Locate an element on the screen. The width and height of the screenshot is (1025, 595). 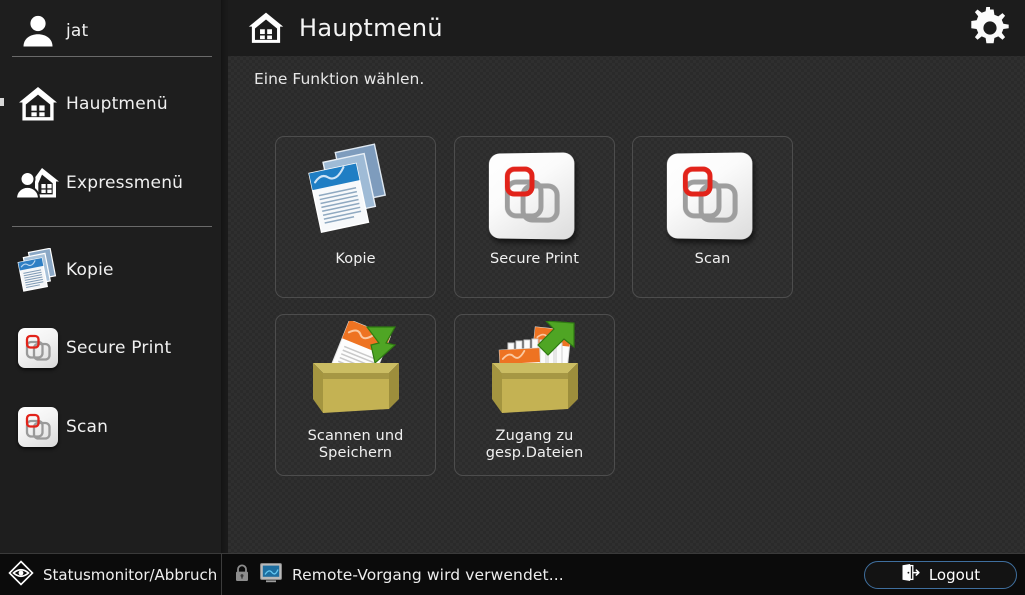
status-message-area: Remote-Vorgang wird verwendet... Logout is located at coordinates (623, 574).